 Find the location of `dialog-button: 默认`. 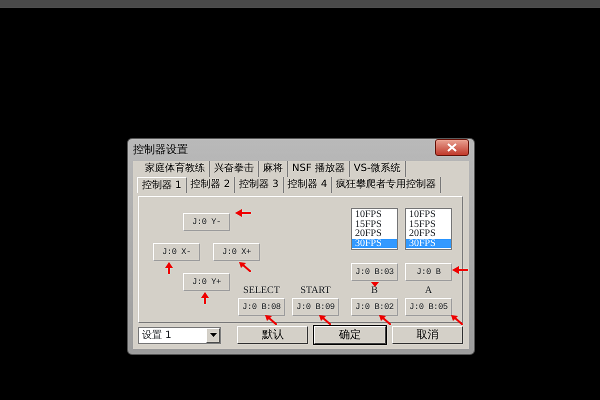

dialog-button: 默认 is located at coordinates (272, 335).